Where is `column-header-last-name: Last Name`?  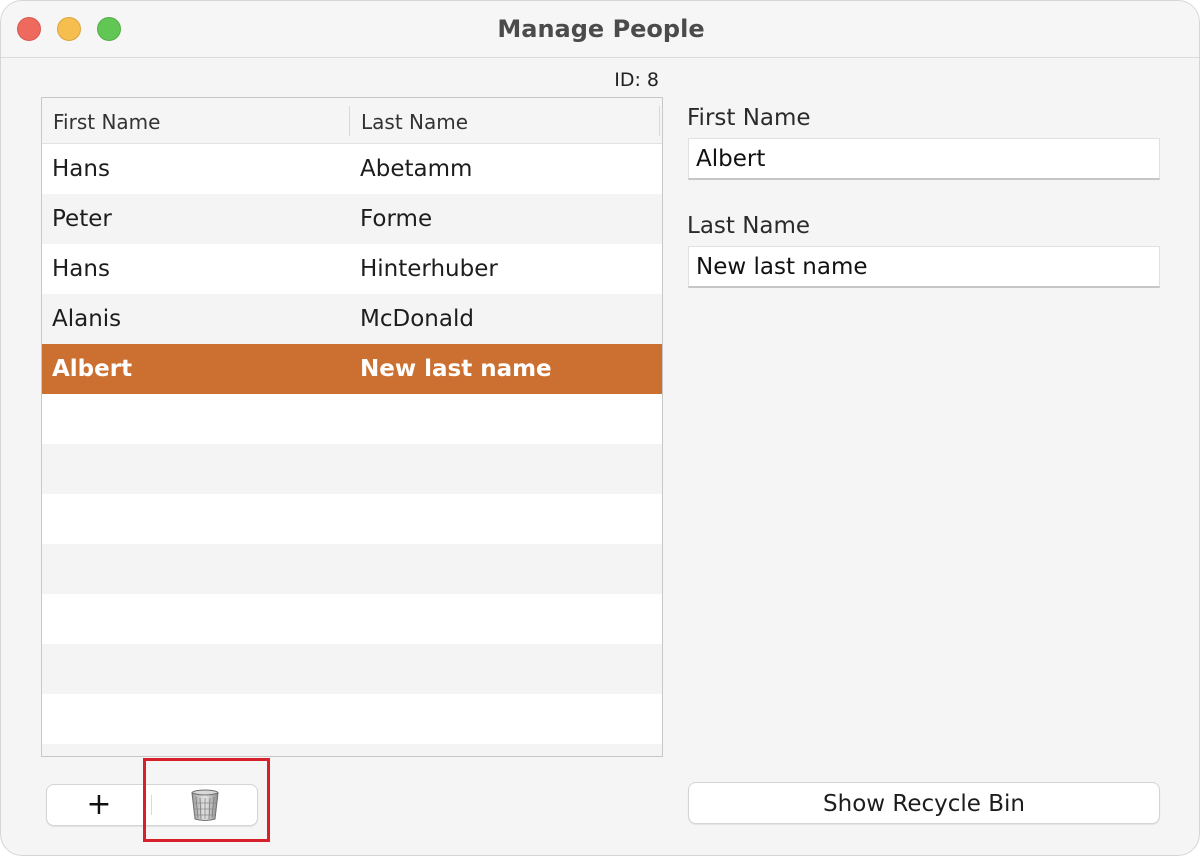
column-header-last-name: Last Name is located at coordinates (414, 121).